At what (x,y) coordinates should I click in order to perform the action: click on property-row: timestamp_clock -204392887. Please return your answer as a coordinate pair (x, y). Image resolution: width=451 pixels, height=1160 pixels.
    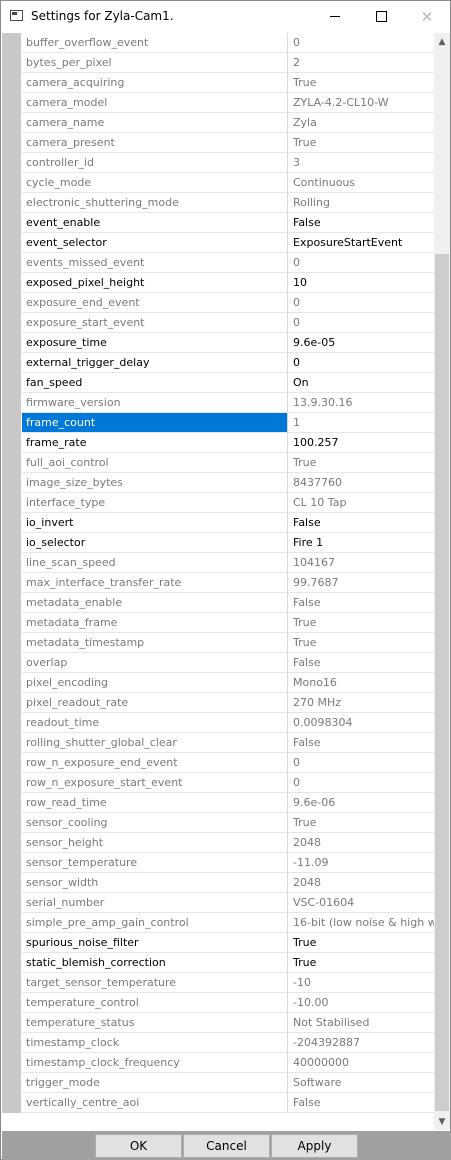
    Looking at the image, I should click on (228, 1043).